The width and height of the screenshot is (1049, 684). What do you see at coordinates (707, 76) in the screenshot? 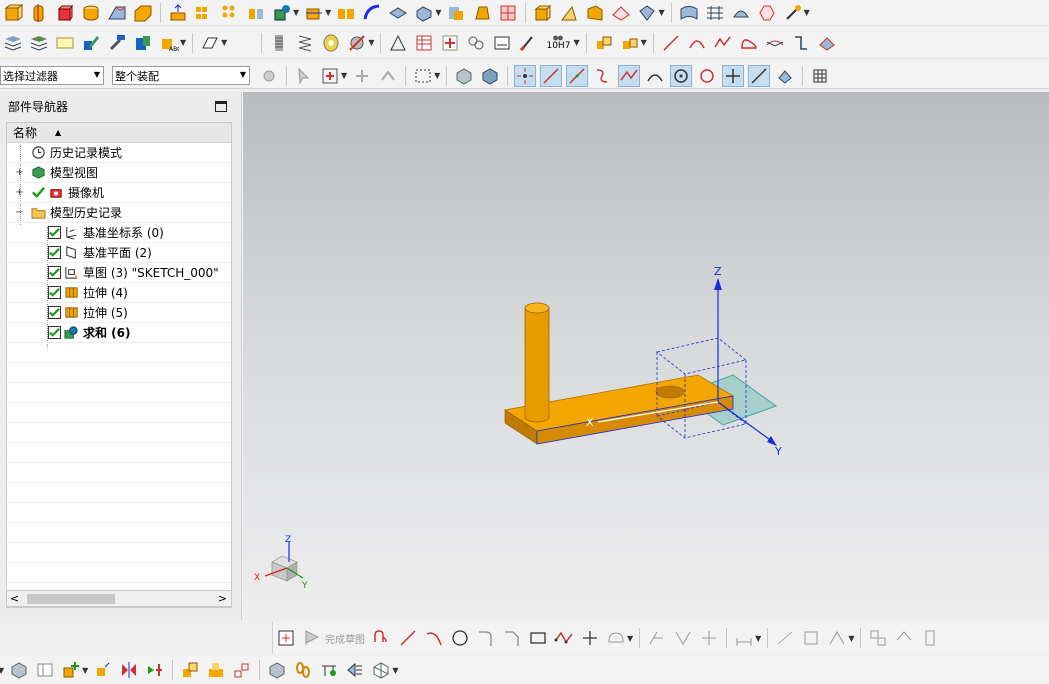
I see `snap-quadrant-icon` at bounding box center [707, 76].